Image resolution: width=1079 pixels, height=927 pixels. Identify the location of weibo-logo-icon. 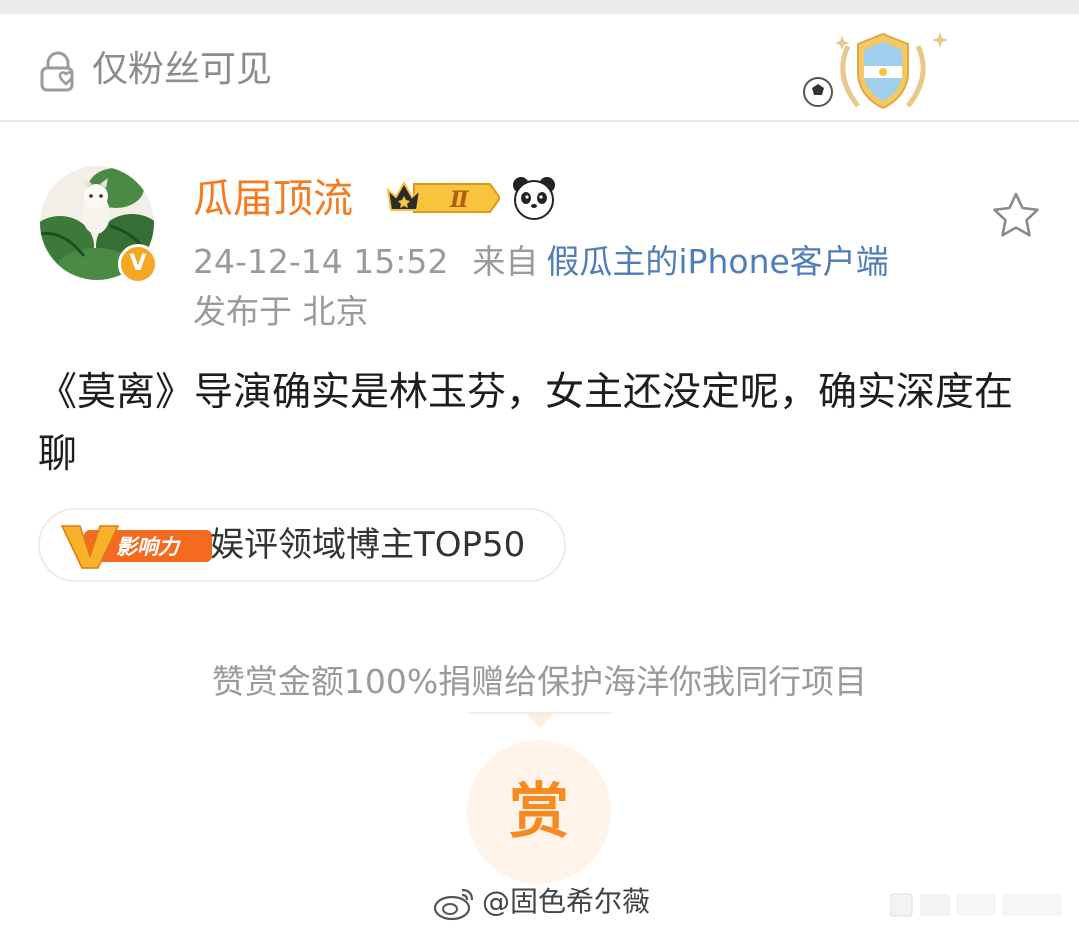
(453, 904).